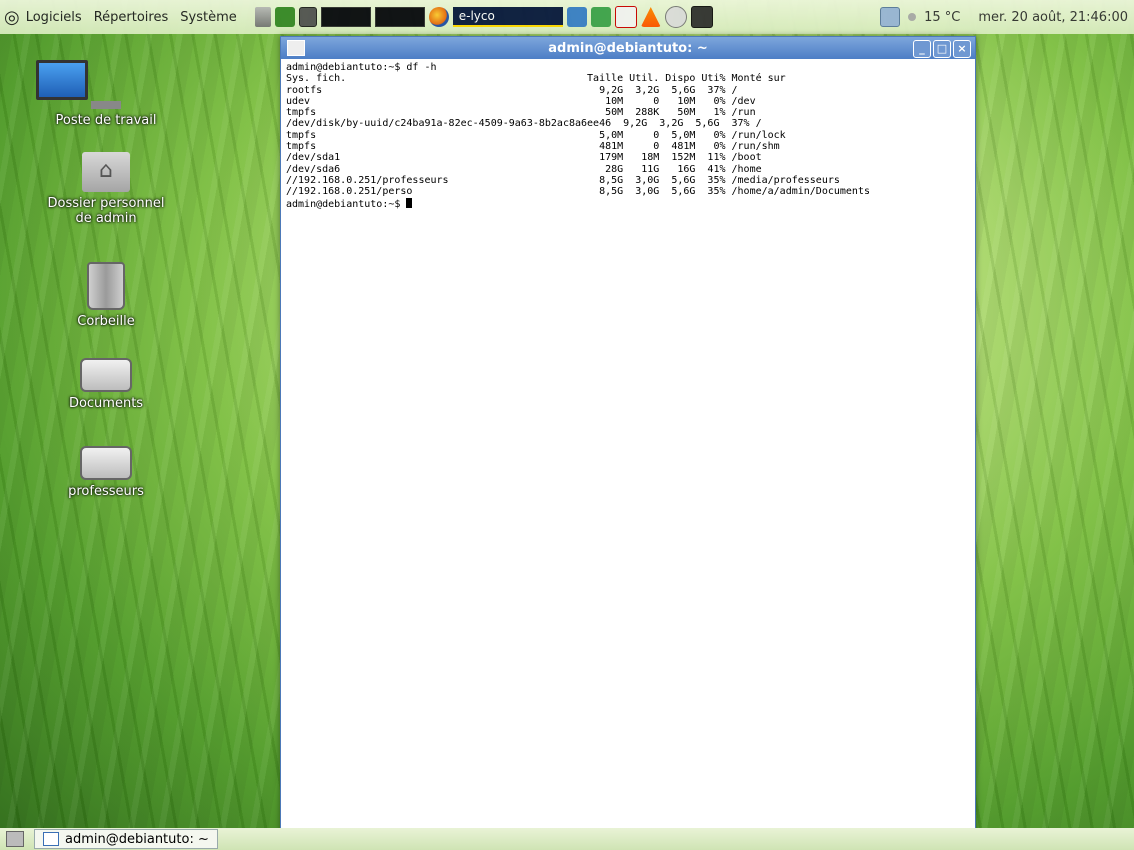  Describe the element at coordinates (890, 17) in the screenshot. I see `update-notifier-icon` at that location.